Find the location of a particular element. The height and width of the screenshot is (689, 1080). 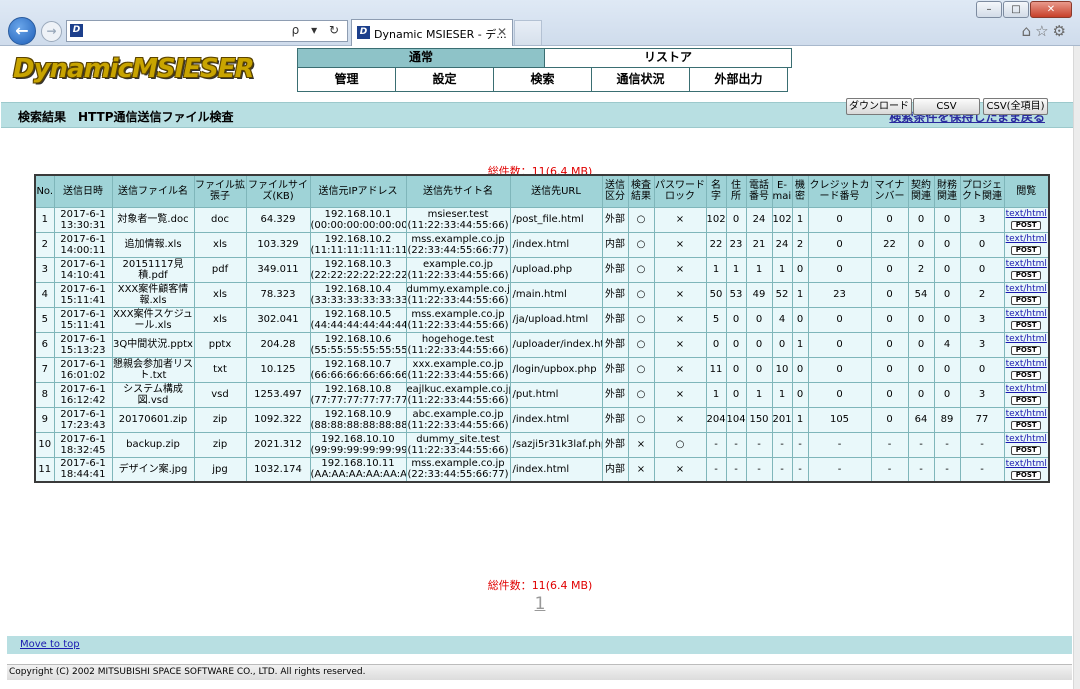

tab-favicon-icon: D is located at coordinates (363, 32).